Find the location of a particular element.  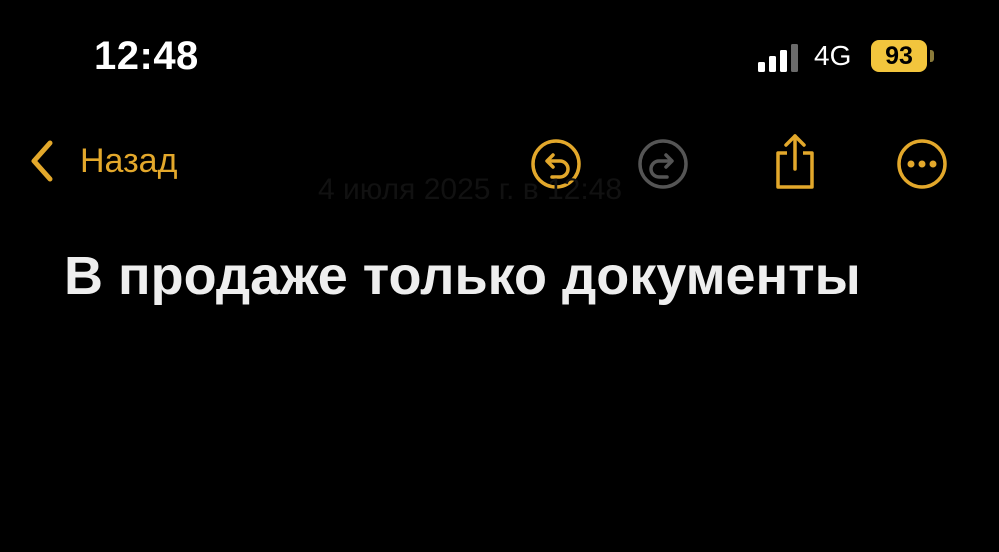

back-button: Назад is located at coordinates (102, 161).